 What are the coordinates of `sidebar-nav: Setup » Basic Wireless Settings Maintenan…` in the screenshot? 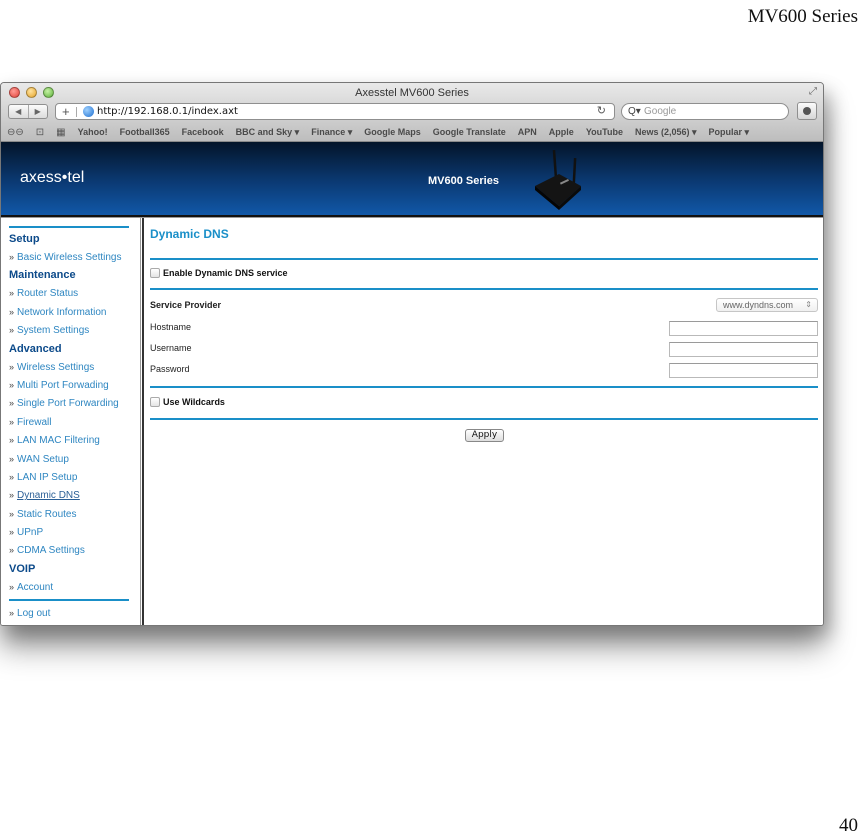 It's located at (71, 421).